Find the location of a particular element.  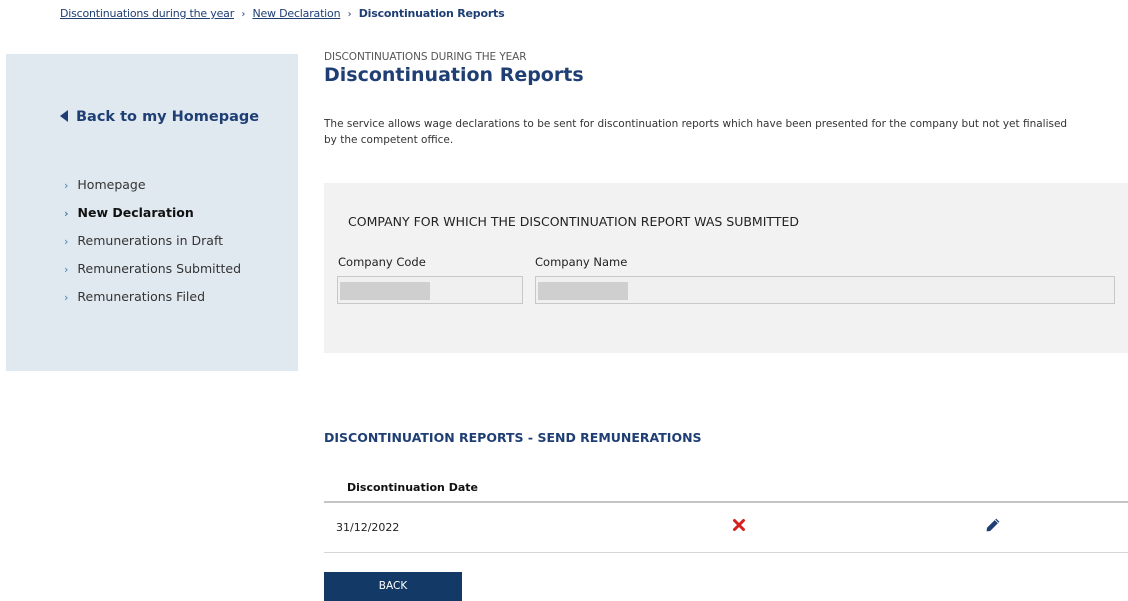

sidebar-item-new-declaration: › New Declaration is located at coordinates (152, 219).